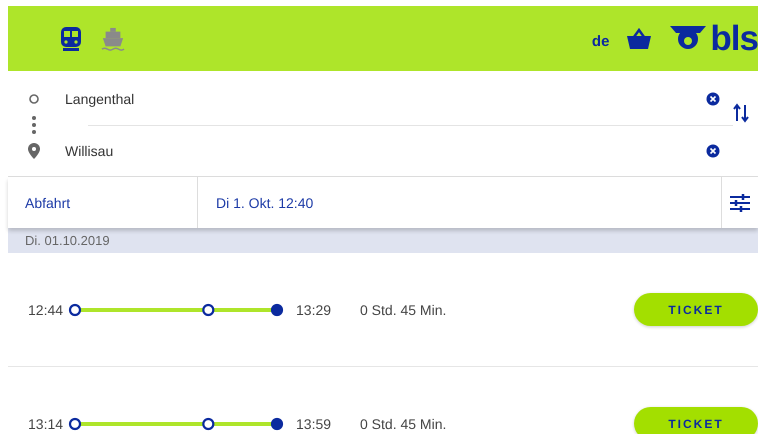  What do you see at coordinates (314, 310) in the screenshot?
I see `arrival-time: 13:29` at bounding box center [314, 310].